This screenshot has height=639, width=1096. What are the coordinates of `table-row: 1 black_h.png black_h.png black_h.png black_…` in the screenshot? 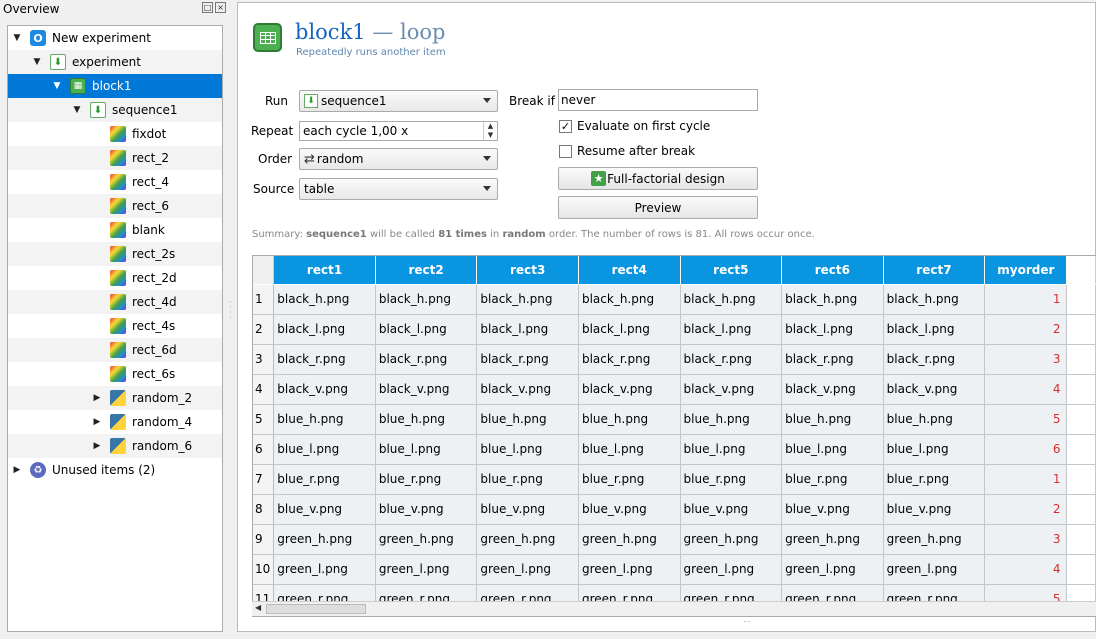 It's located at (674, 299).